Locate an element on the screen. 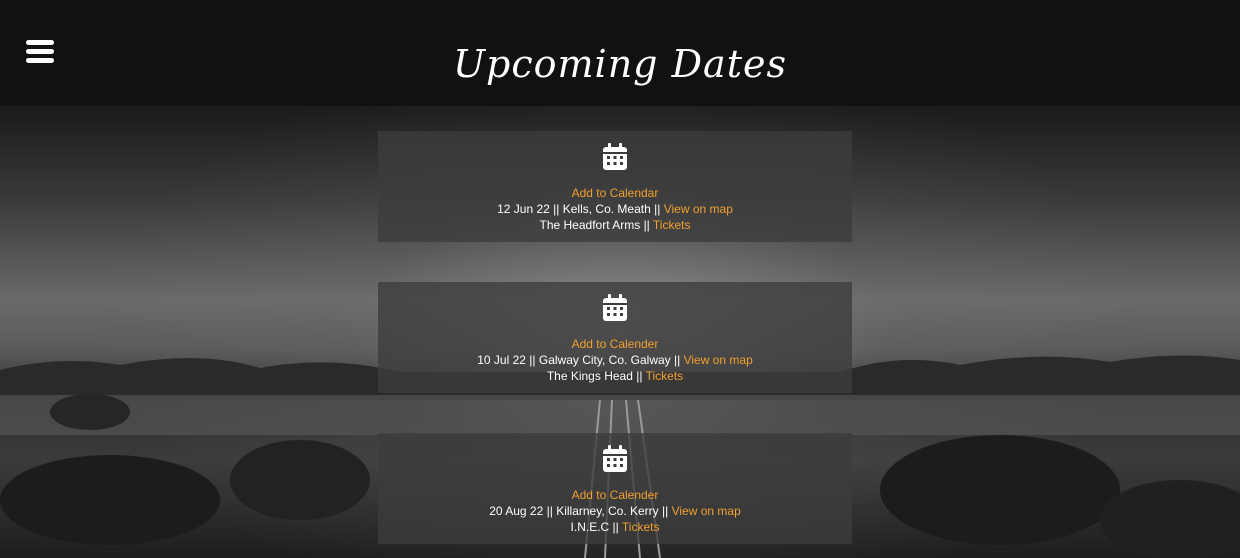  event-date: 12 Jun 22 is located at coordinates (523, 209).